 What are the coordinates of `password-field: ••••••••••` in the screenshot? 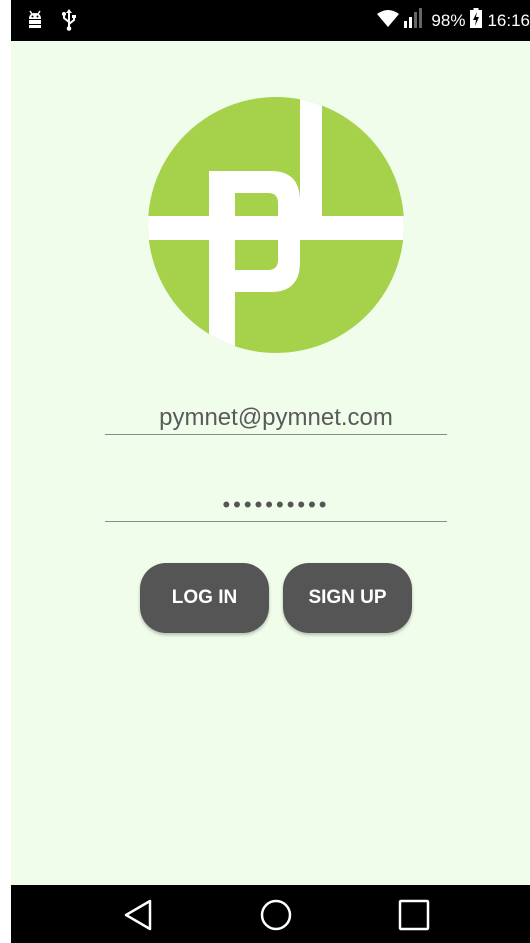 It's located at (276, 506).